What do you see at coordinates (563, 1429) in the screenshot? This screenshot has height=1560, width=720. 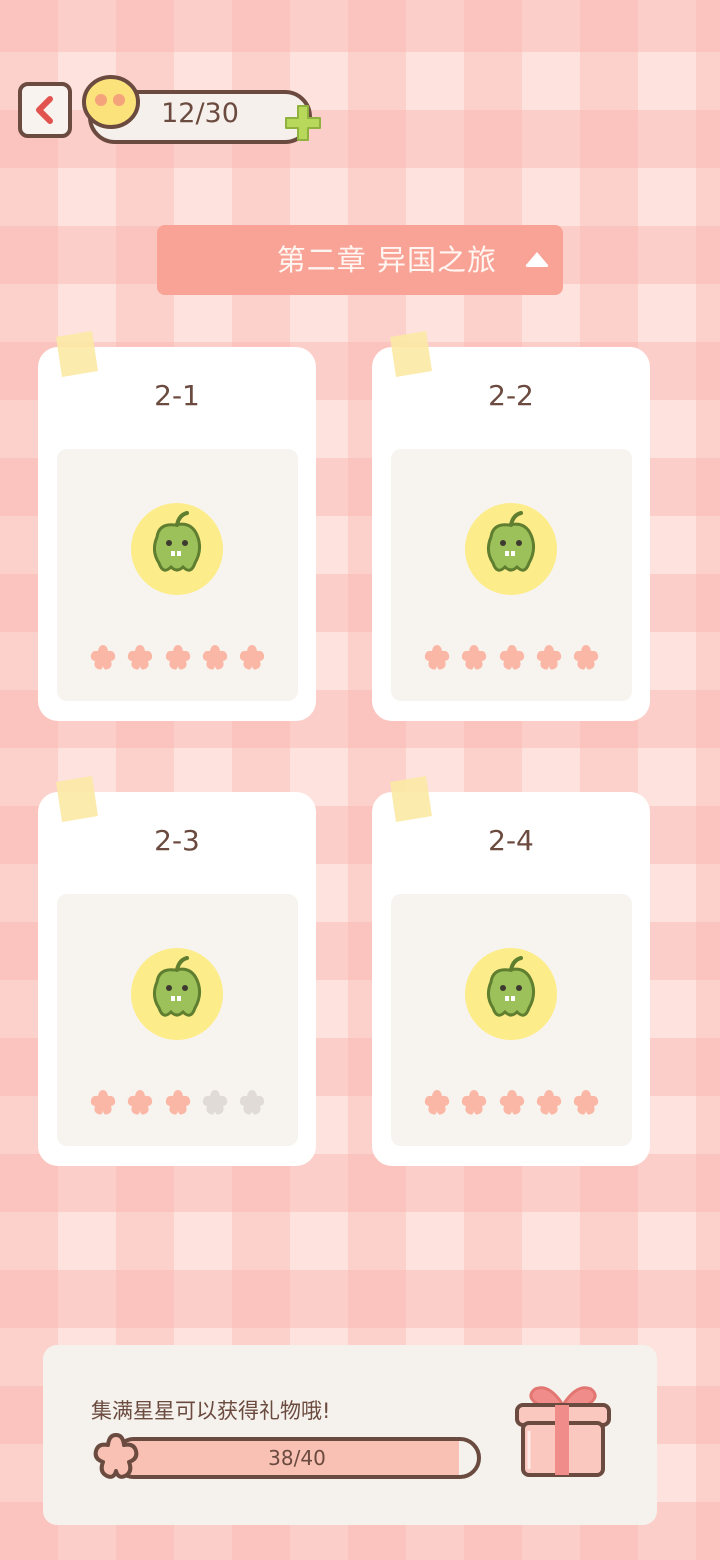 I see `gift-icon` at bounding box center [563, 1429].